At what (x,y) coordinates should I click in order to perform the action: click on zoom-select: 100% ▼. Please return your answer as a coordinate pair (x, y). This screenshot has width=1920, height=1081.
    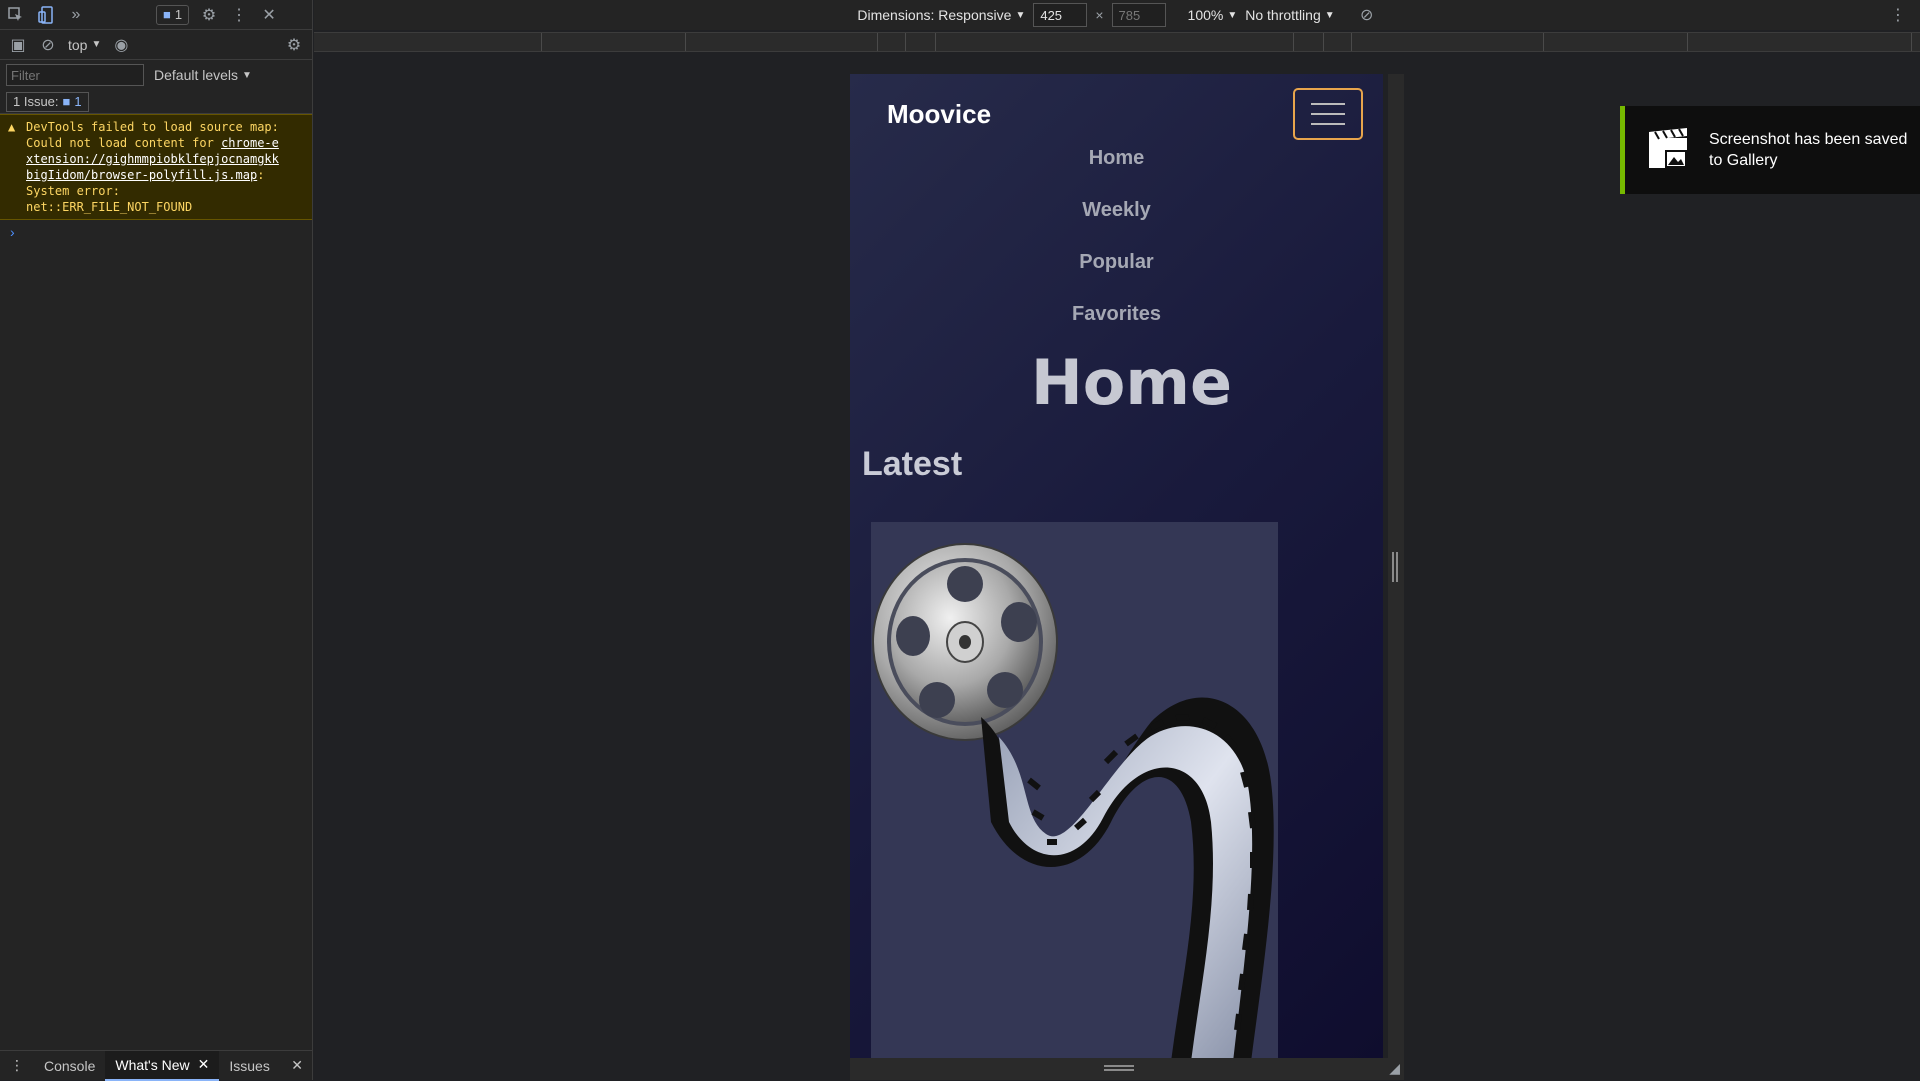
    Looking at the image, I should click on (1213, 15).